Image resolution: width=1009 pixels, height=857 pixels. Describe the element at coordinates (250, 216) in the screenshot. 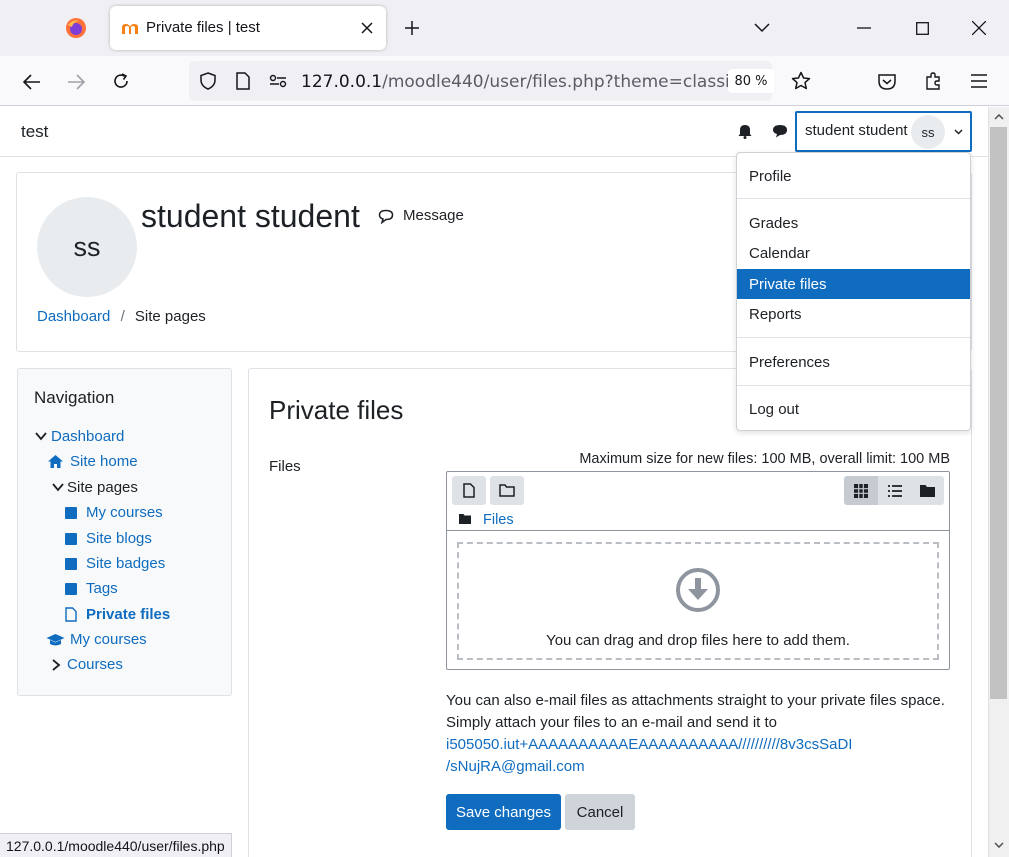

I see `profile-heading: student student` at that location.